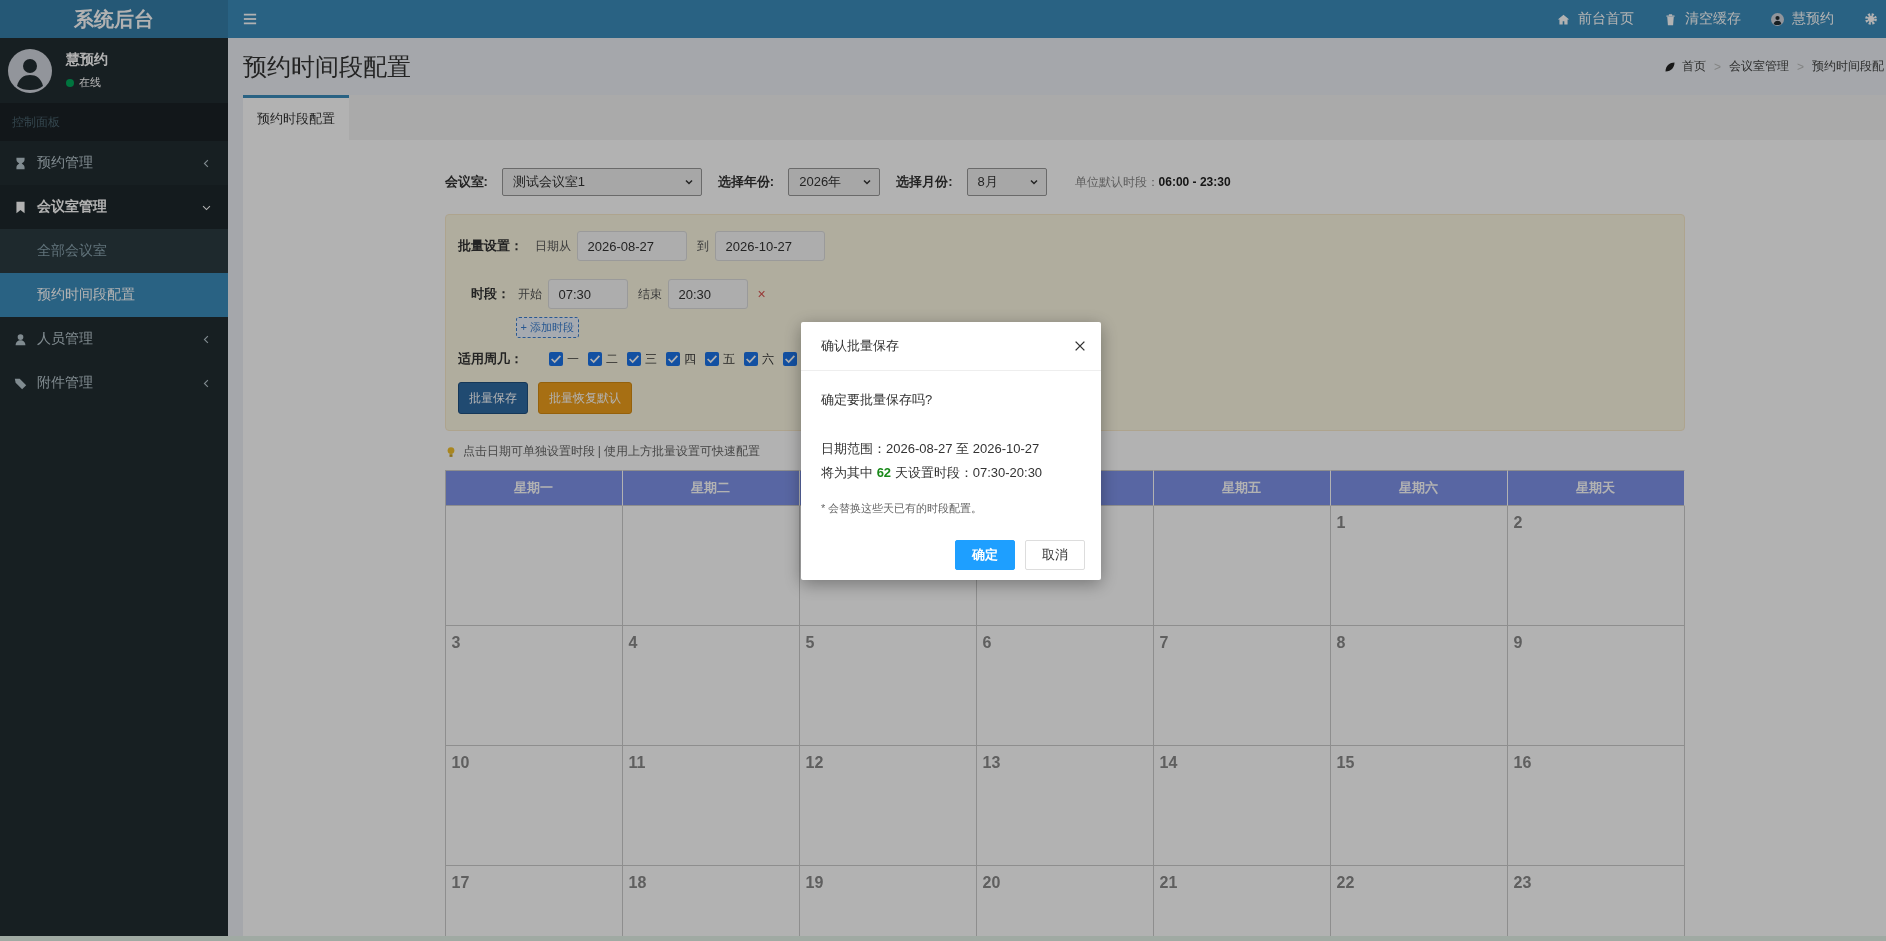 This screenshot has width=1886, height=941. I want to click on year-select: 2026年, so click(834, 182).